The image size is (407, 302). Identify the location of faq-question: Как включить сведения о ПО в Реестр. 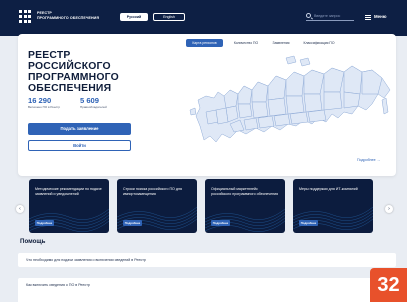
(58, 285).